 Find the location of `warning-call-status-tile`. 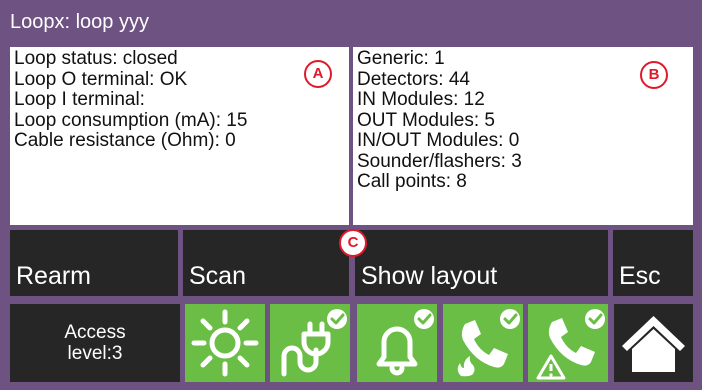

warning-call-status-tile is located at coordinates (568, 343).